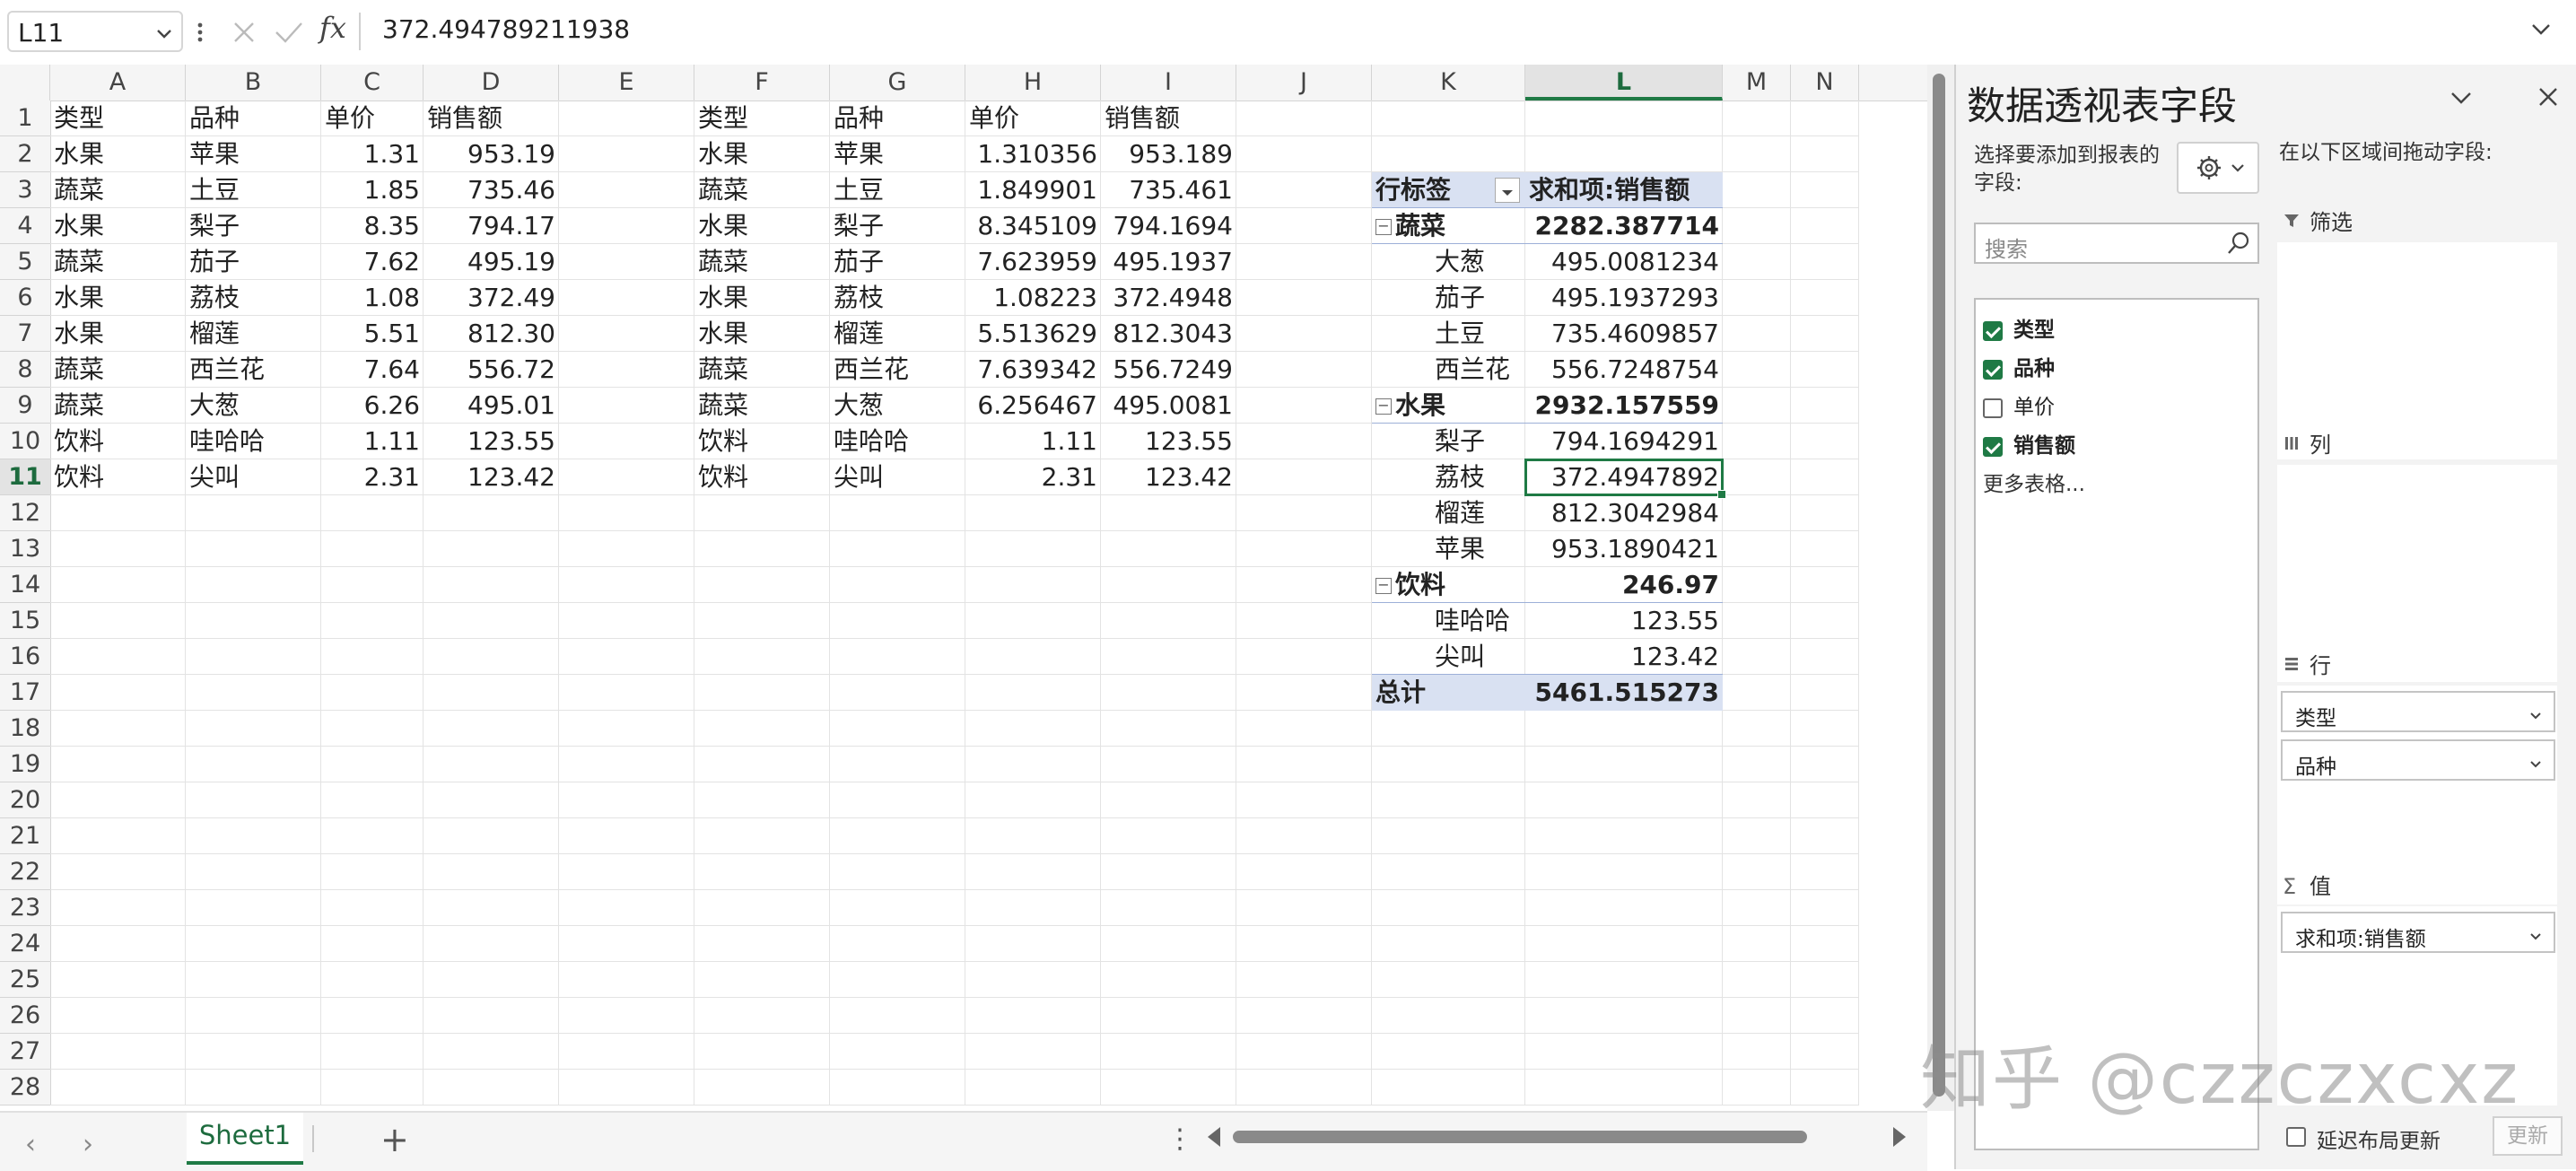 This screenshot has width=2576, height=1171. What do you see at coordinates (1449, 334) in the screenshot?
I see `cell-k7: 土豆` at bounding box center [1449, 334].